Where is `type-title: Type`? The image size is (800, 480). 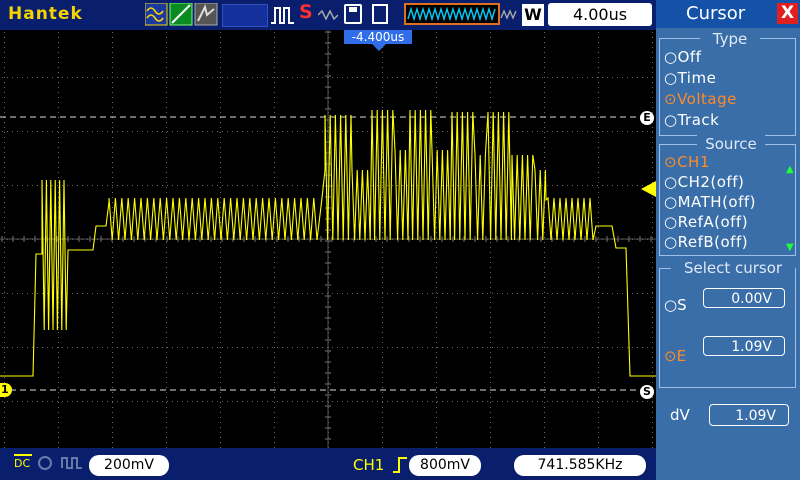 type-title: Type is located at coordinates (730, 39).